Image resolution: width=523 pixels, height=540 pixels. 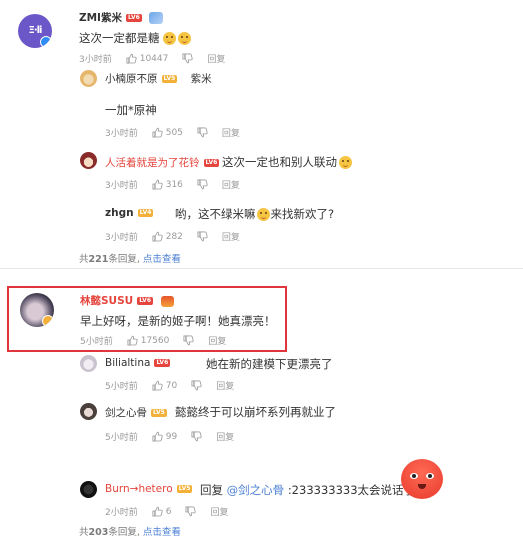 What do you see at coordinates (261, 268) in the screenshot?
I see `divider` at bounding box center [261, 268].